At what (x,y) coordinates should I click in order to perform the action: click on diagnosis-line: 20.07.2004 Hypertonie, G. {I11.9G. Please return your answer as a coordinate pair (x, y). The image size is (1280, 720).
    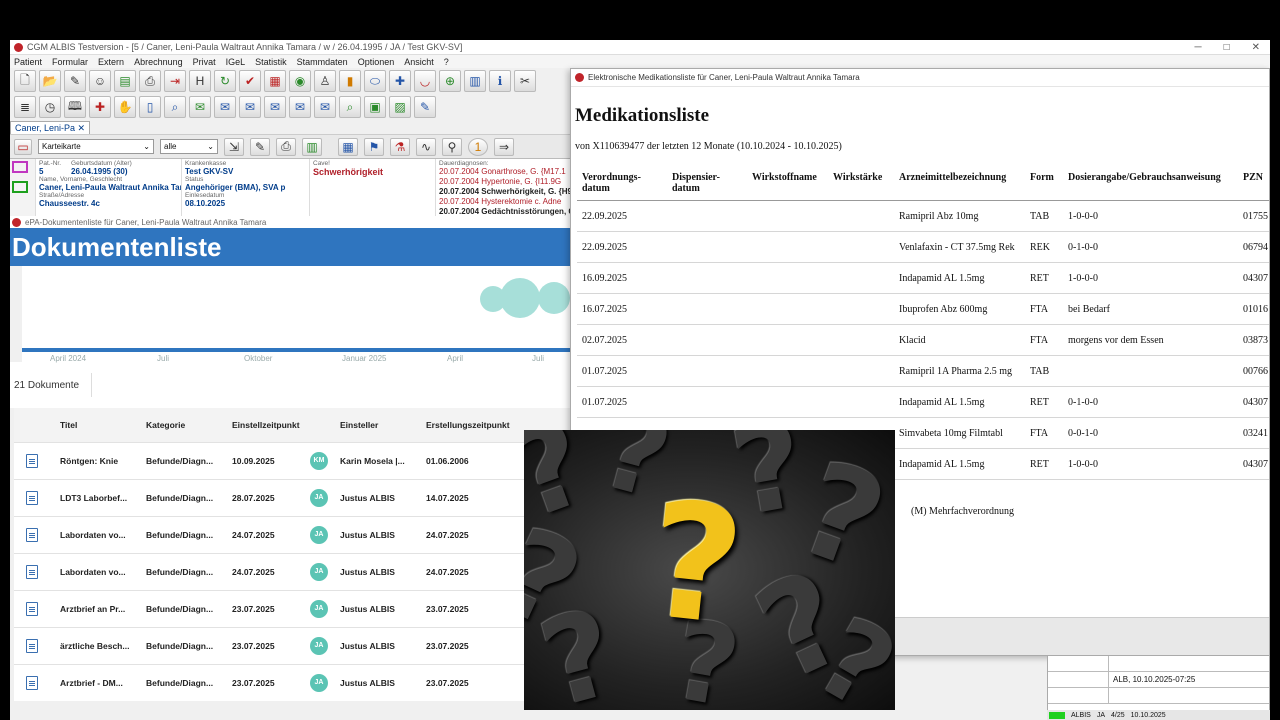
    Looking at the image, I should click on (506, 182).